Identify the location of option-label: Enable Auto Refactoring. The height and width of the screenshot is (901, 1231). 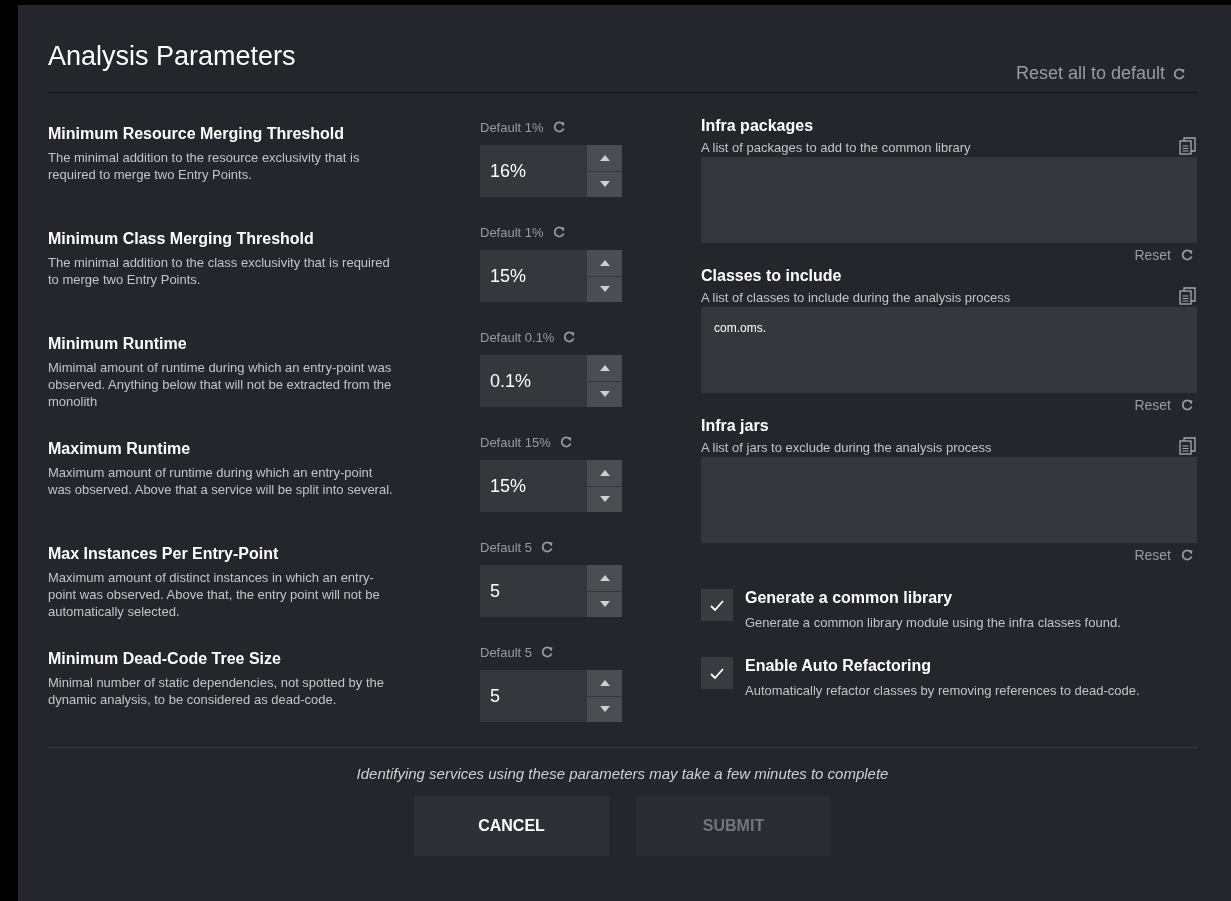
(839, 666).